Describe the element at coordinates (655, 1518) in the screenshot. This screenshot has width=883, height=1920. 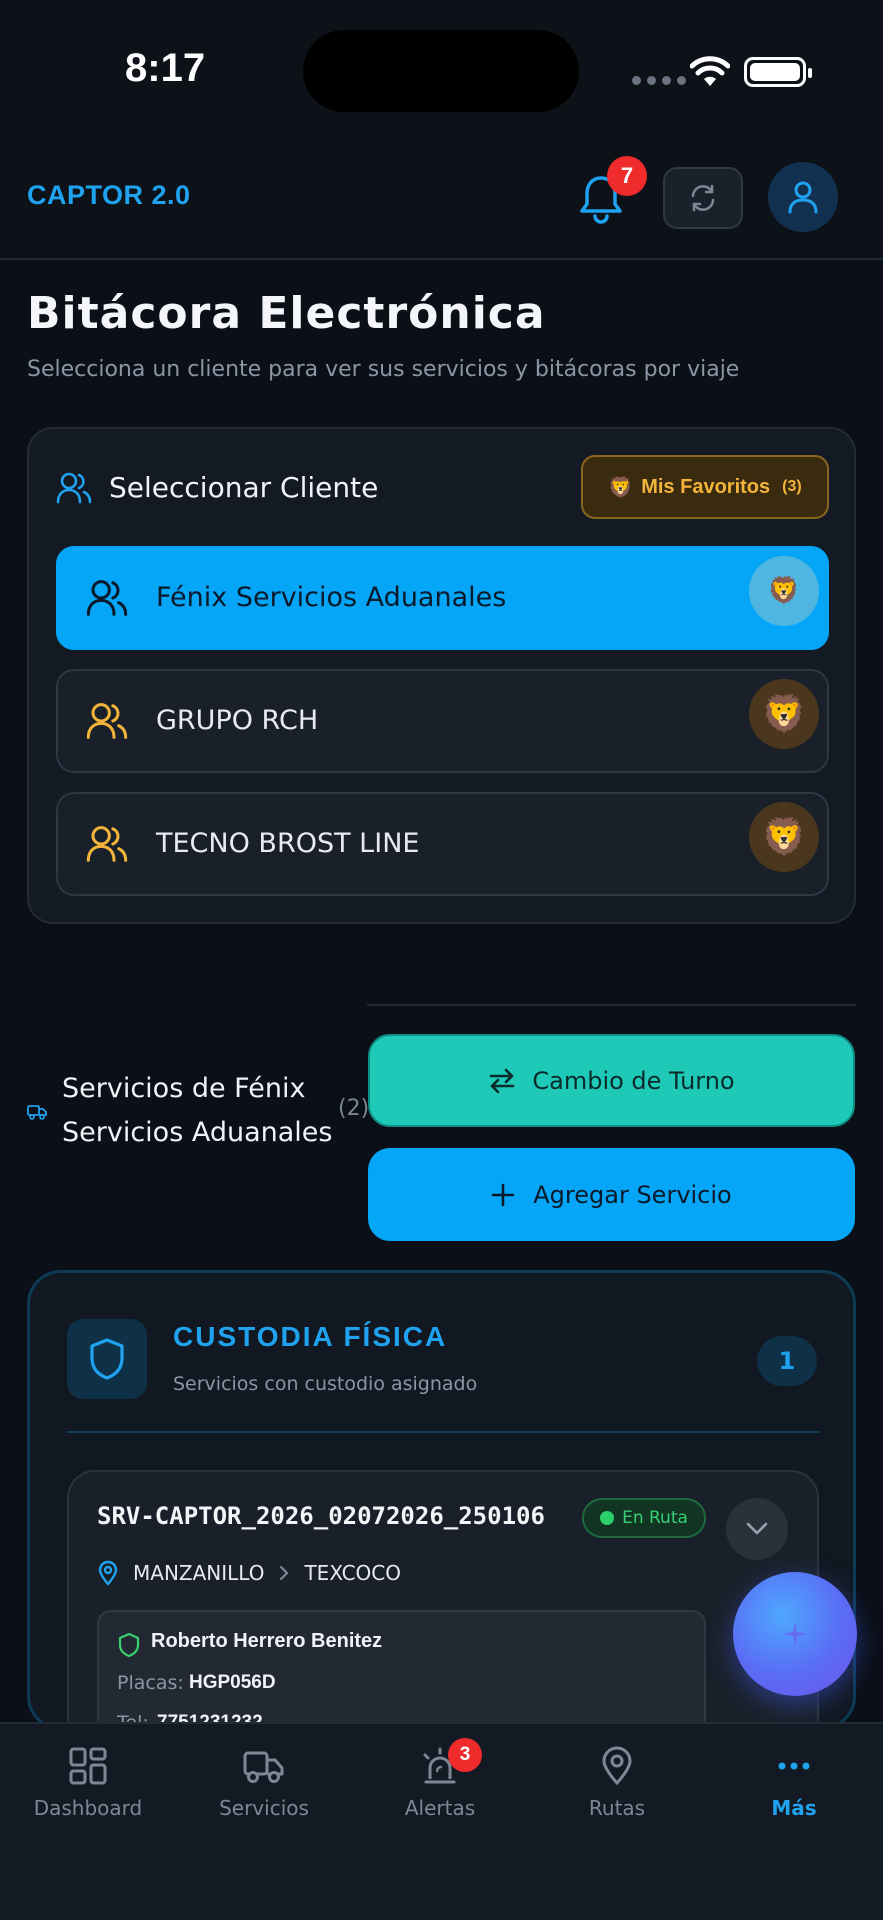
I see `status-label: En Ruta` at that location.